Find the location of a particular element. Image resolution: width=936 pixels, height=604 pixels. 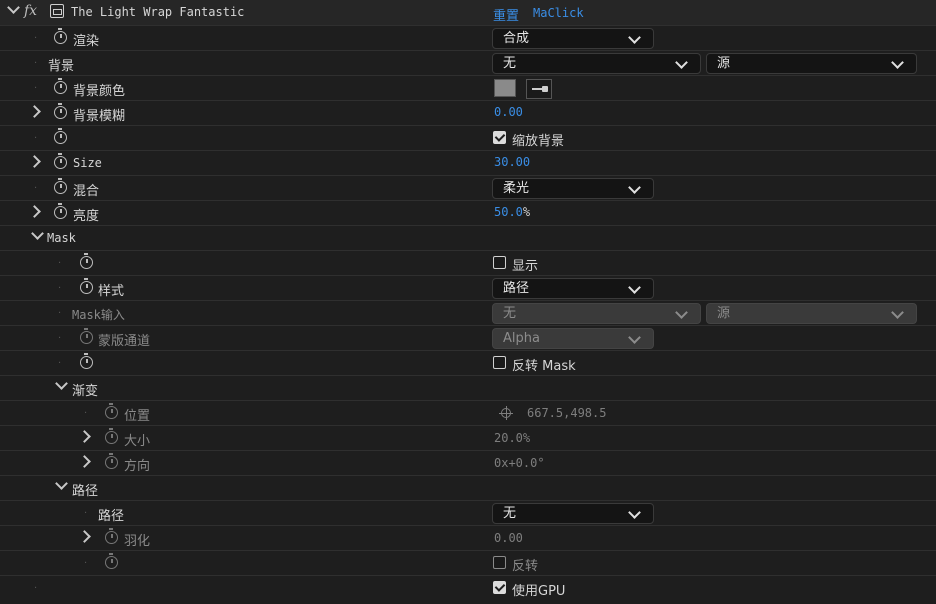

background-row: · 背景 无 源 is located at coordinates (468, 63).